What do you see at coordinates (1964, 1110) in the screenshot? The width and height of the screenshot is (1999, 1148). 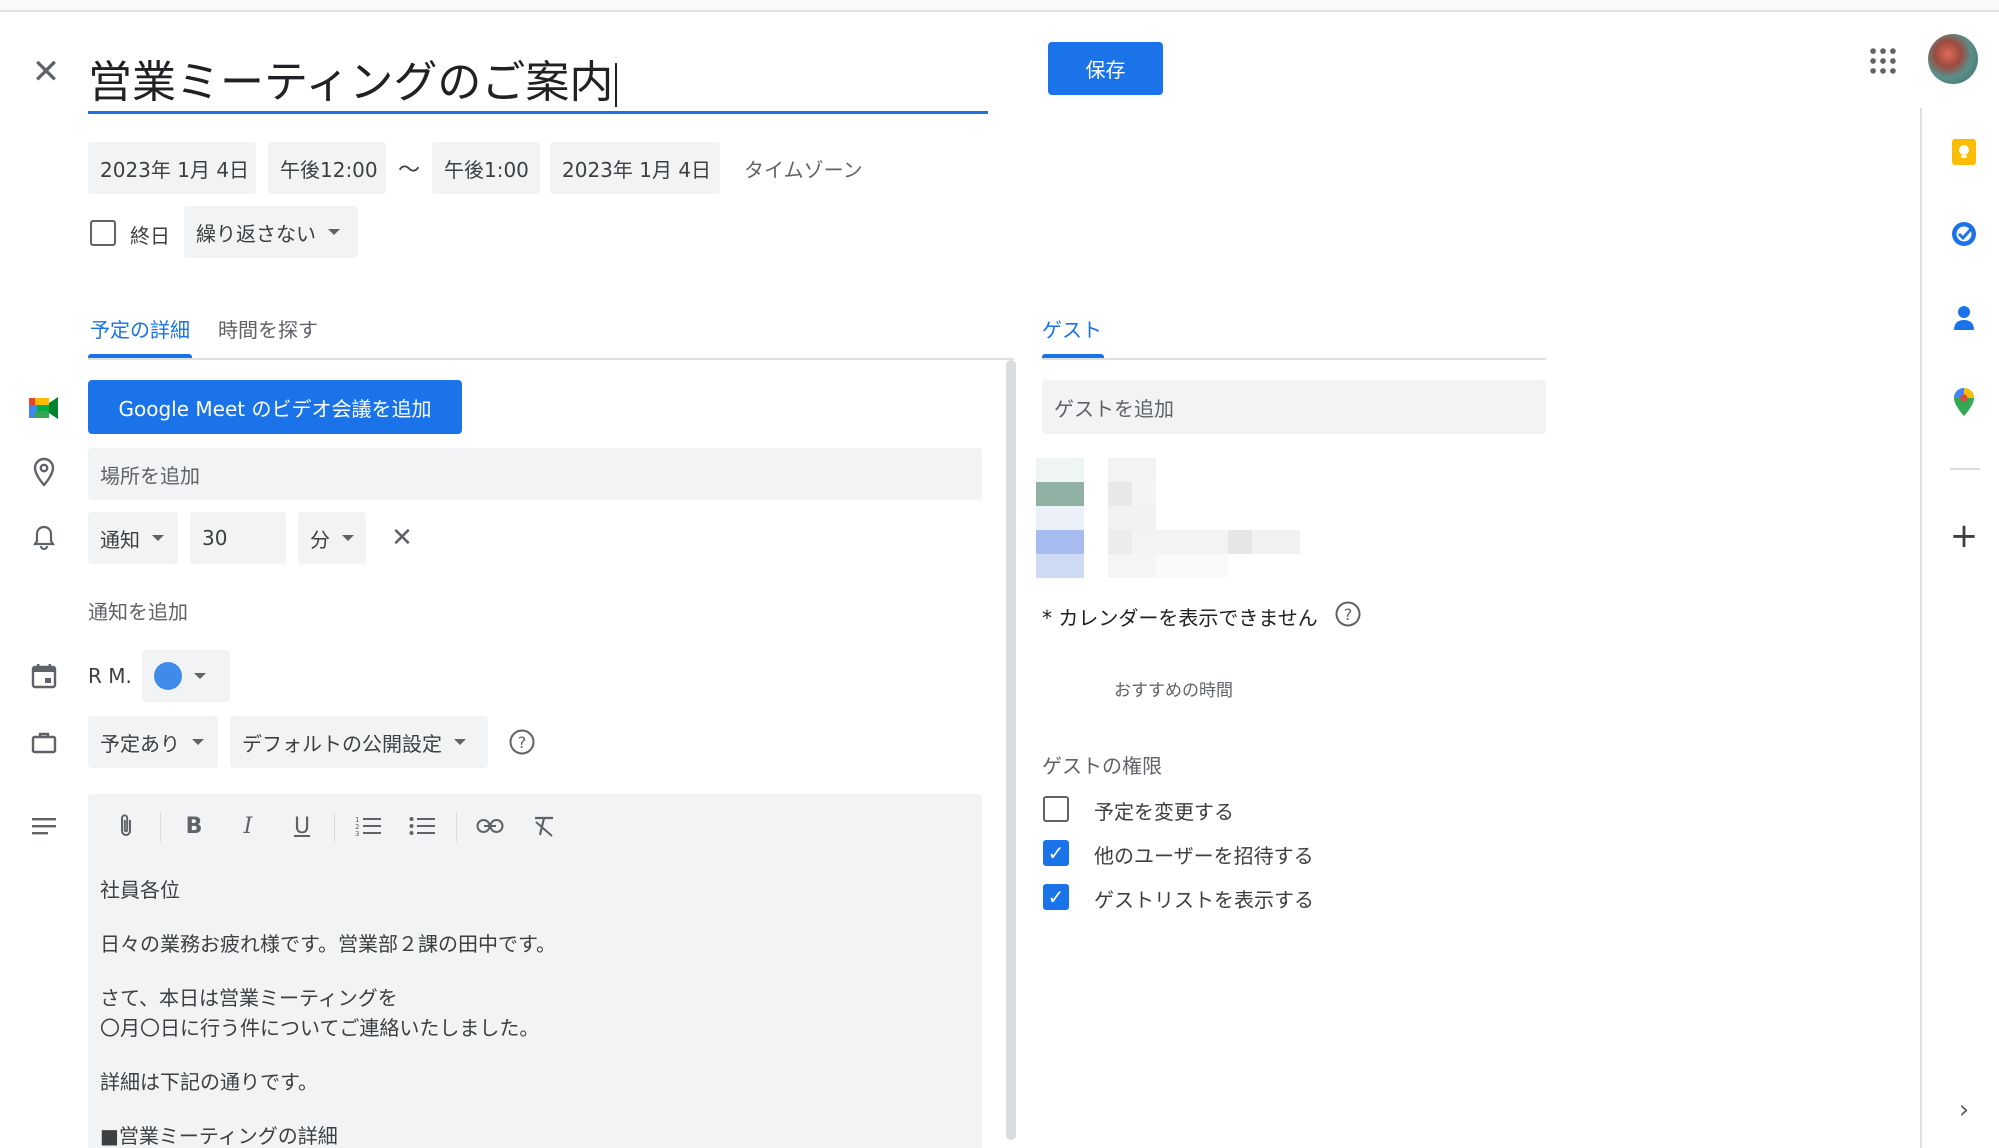 I see `chevron-right-icon: ›` at bounding box center [1964, 1110].